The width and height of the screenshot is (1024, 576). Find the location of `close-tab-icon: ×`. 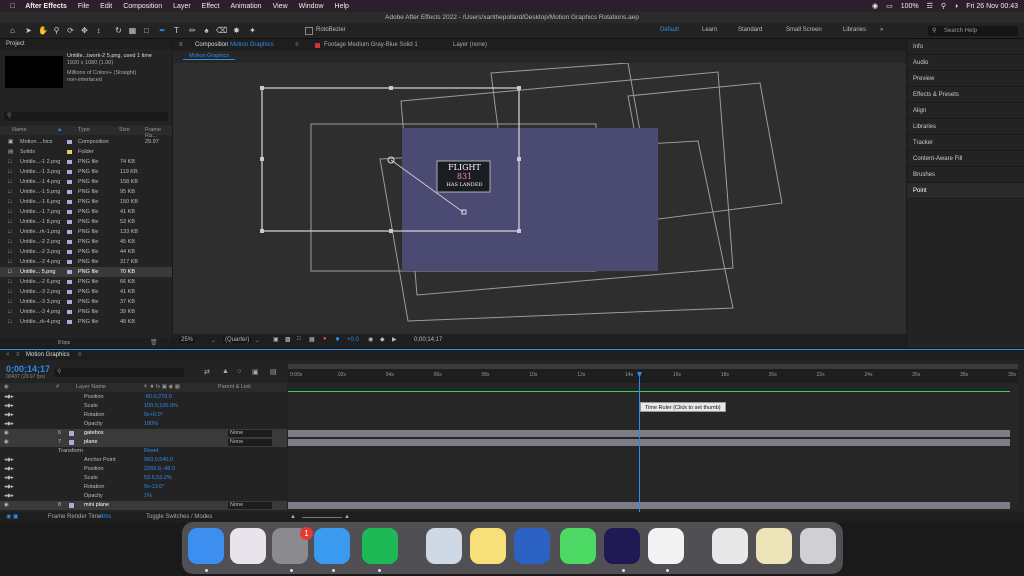

close-tab-icon: × is located at coordinates (8, 355).